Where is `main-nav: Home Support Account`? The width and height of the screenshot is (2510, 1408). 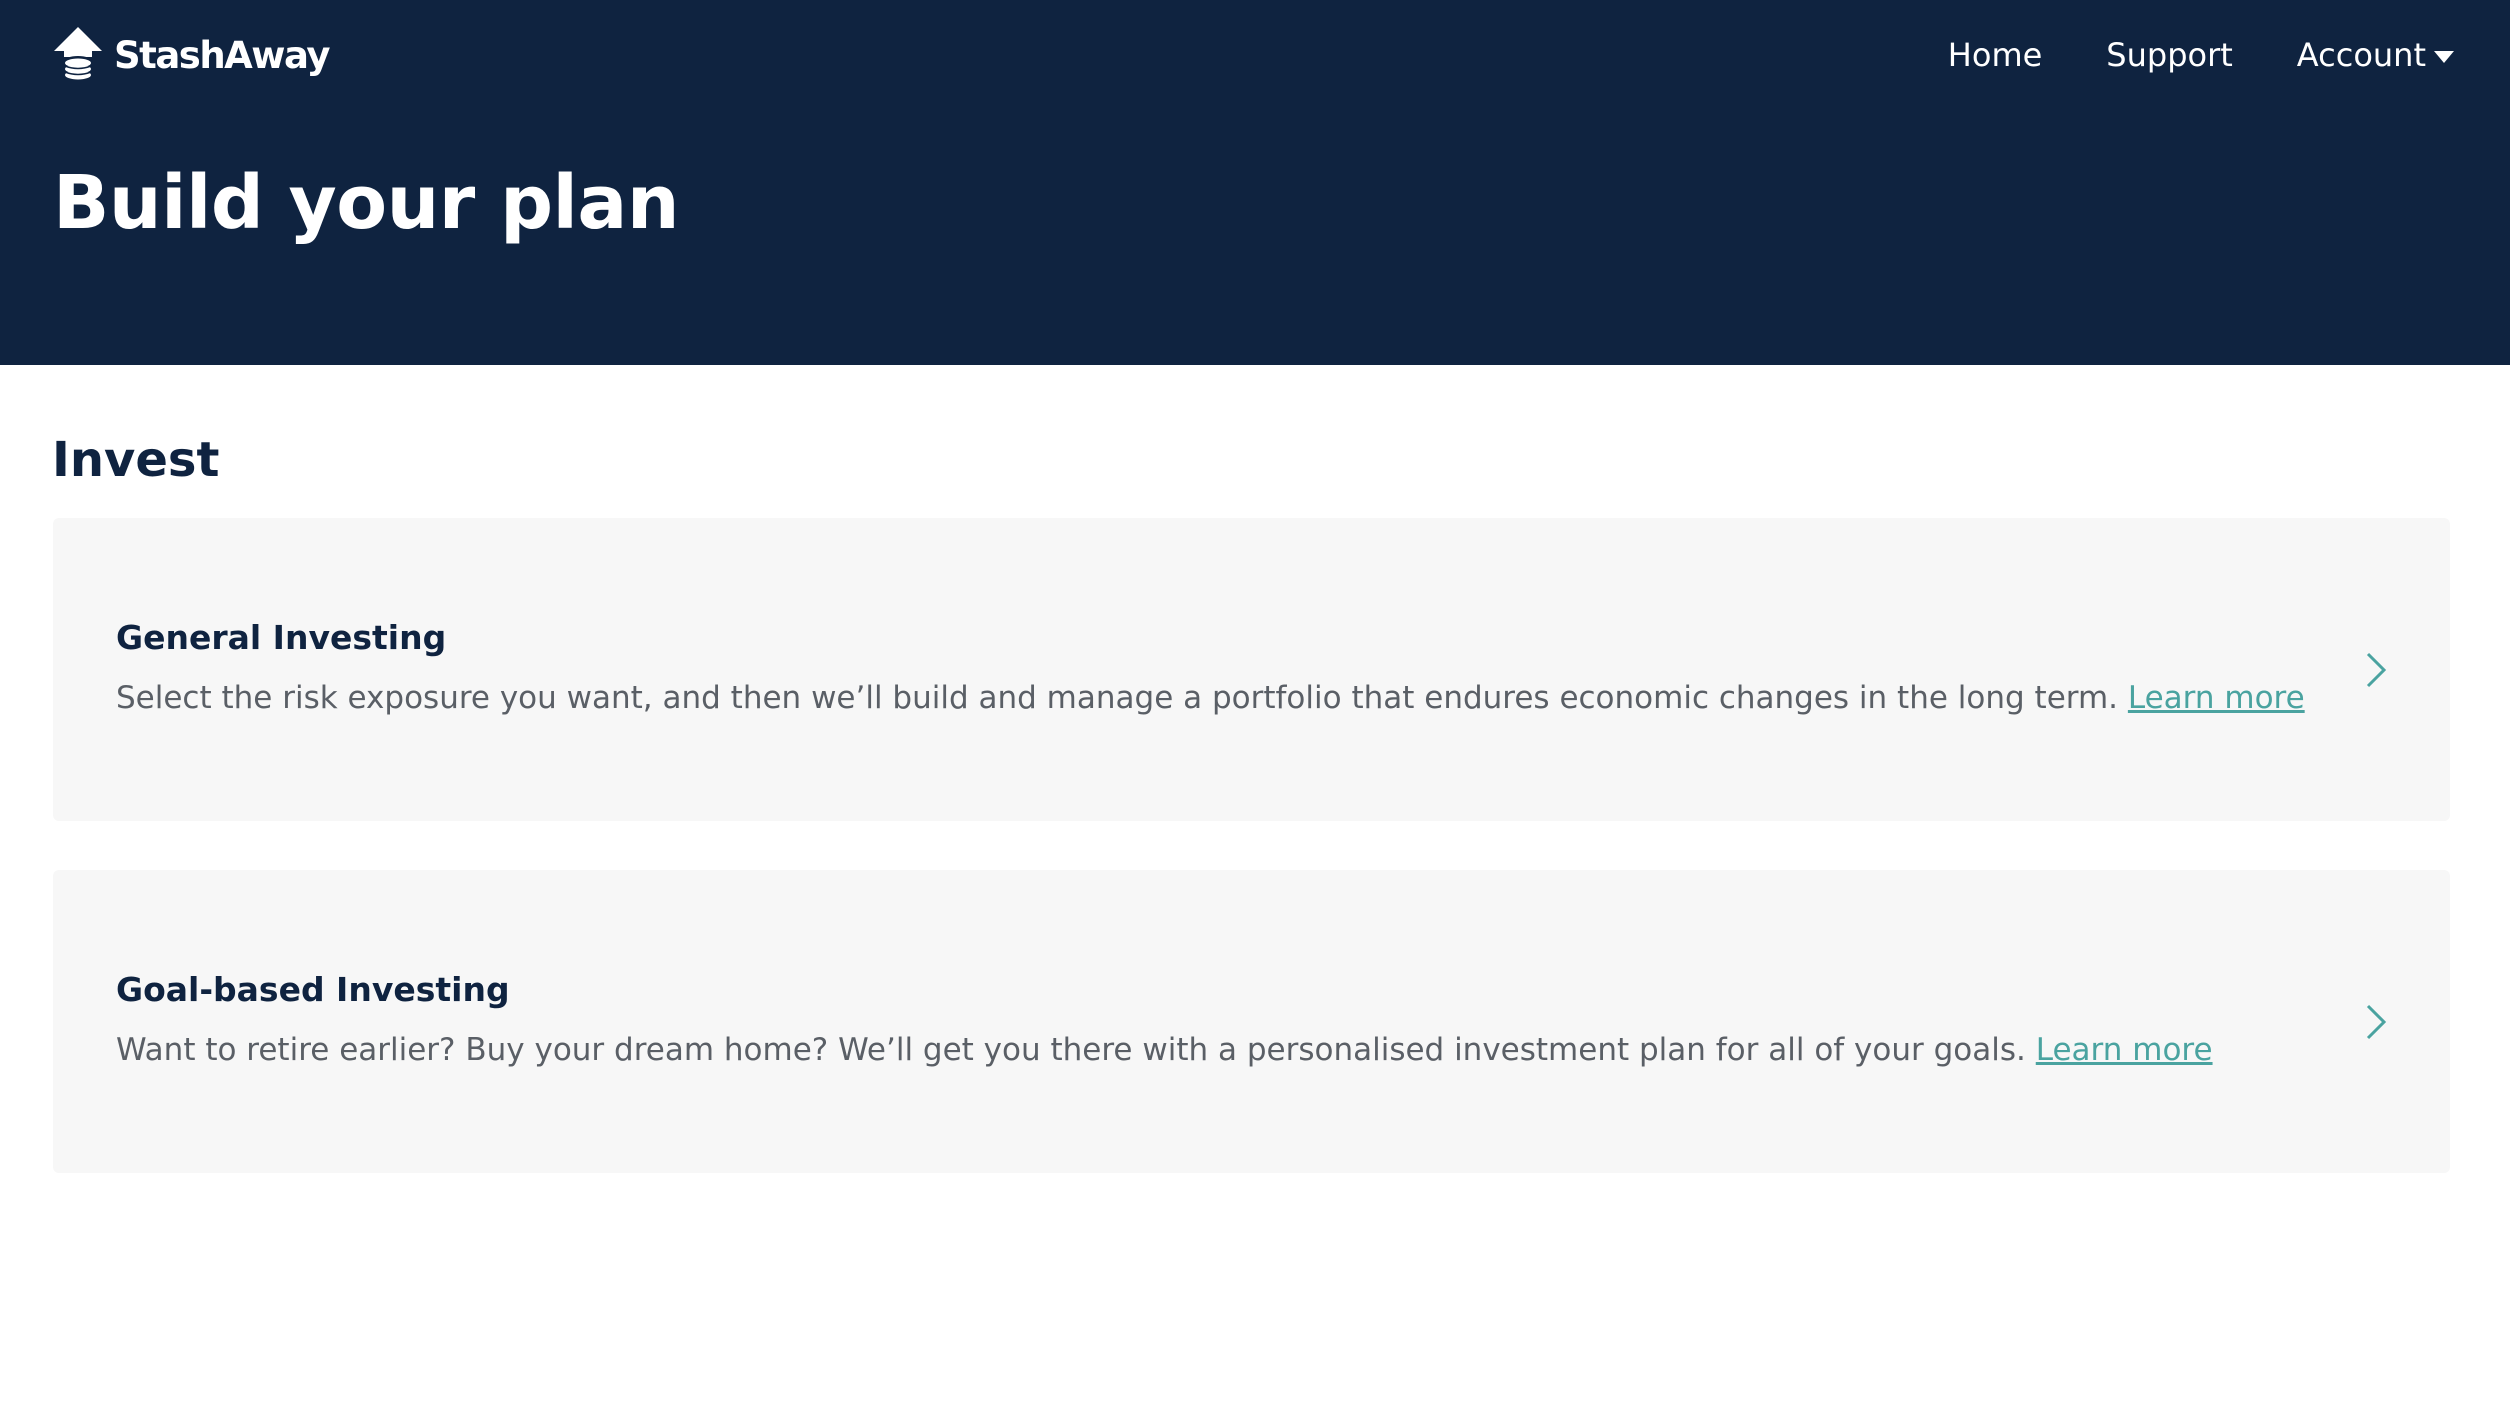
main-nav: Home Support Account is located at coordinates (2201, 55).